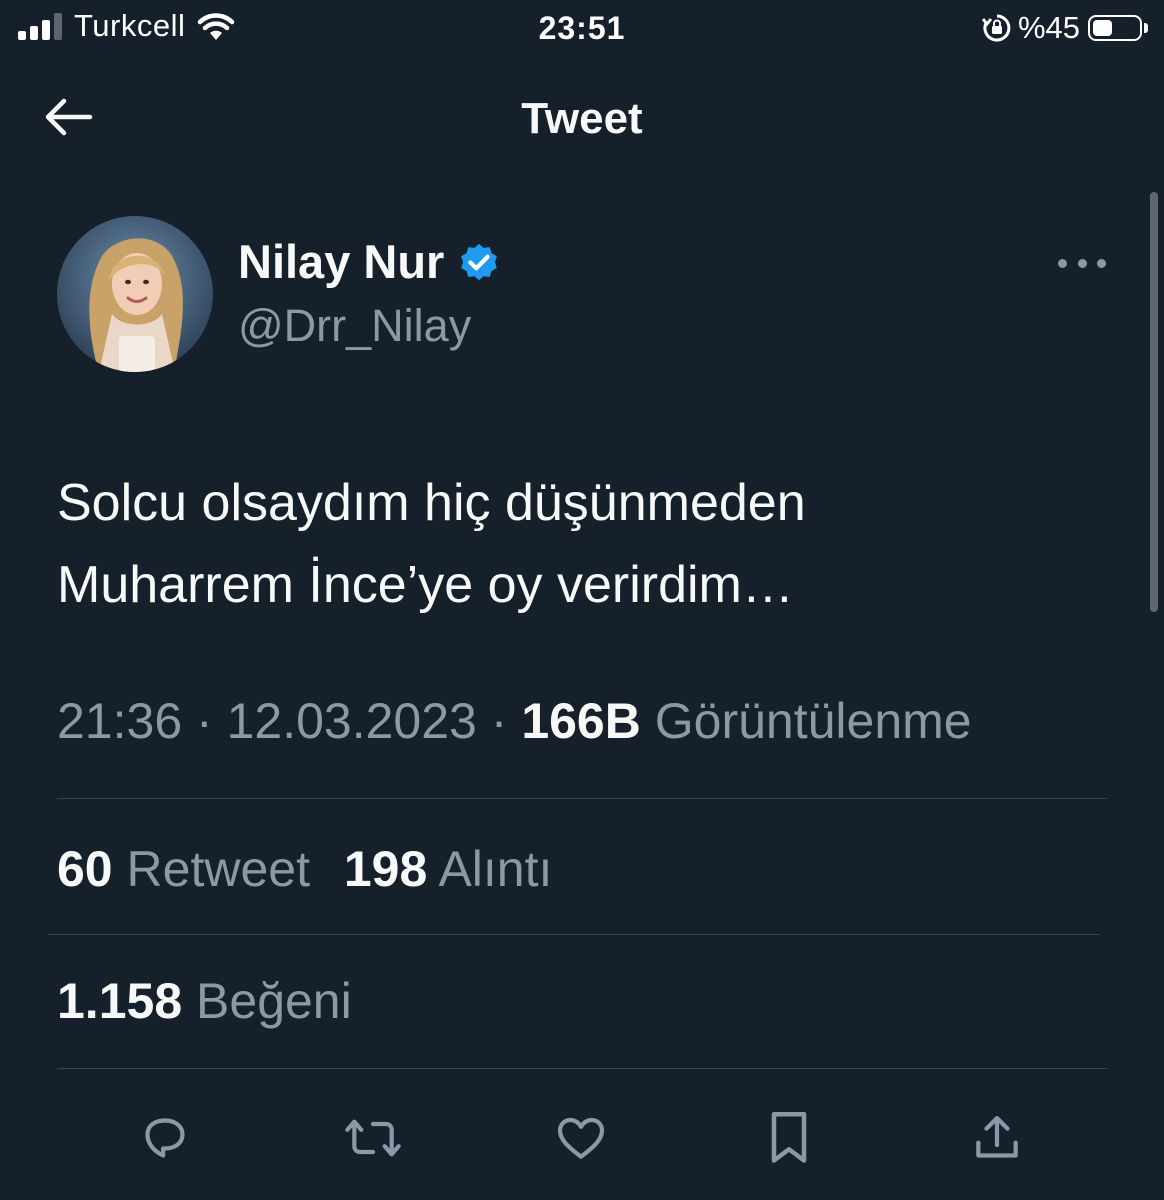 The image size is (1164, 1200). I want to click on avatar, so click(135, 294).